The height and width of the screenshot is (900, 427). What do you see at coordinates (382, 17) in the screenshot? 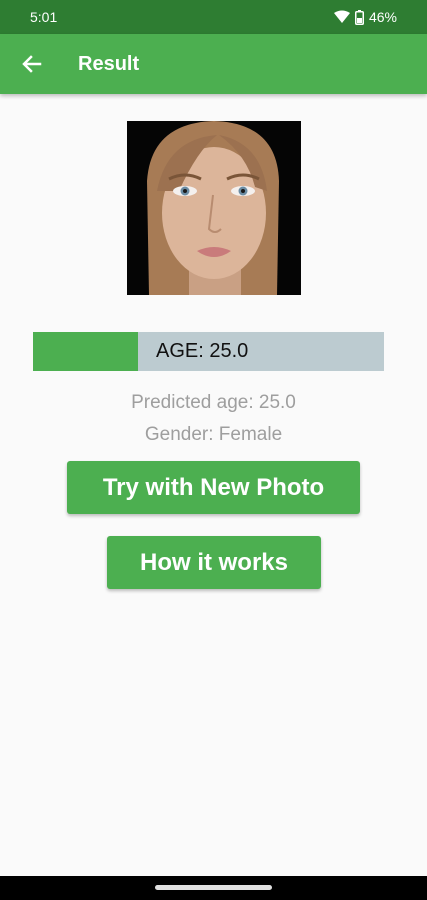
I see `battery-level: 46%` at bounding box center [382, 17].